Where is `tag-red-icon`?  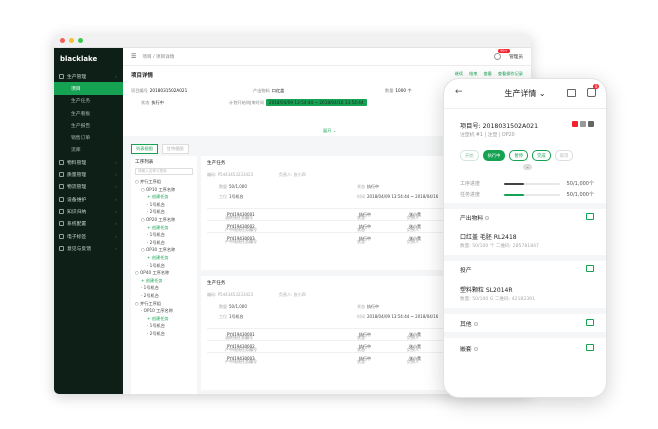 tag-red-icon is located at coordinates (575, 124).